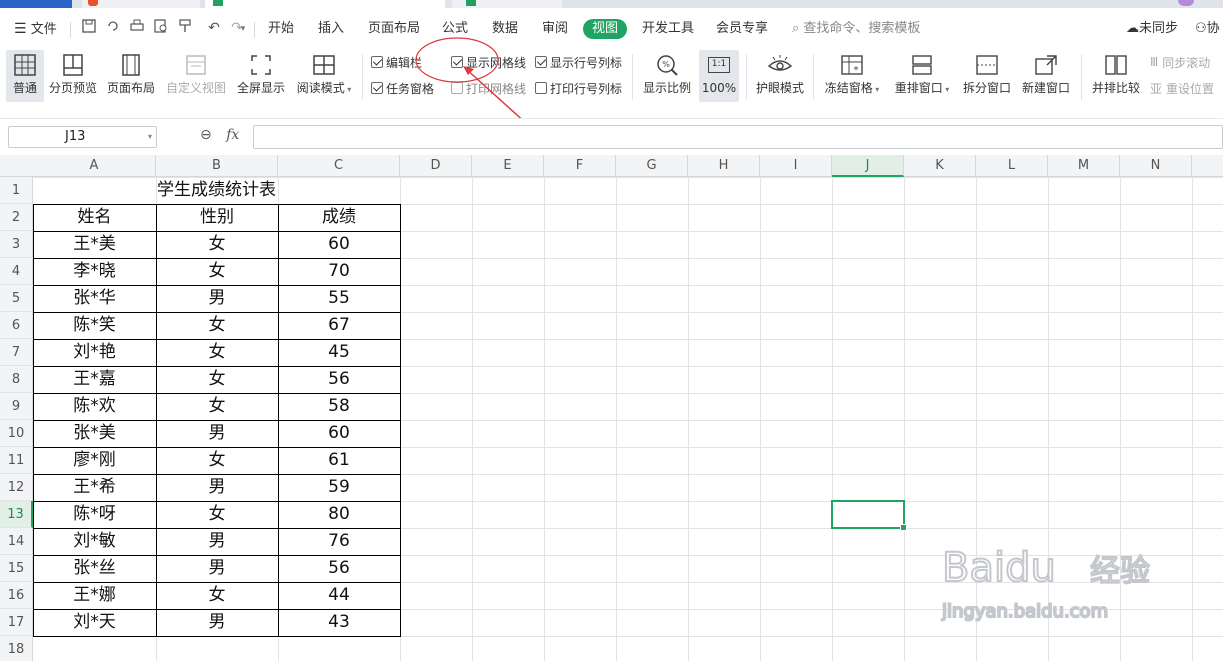 This screenshot has height=661, width=1223. I want to click on new-window-button: 新建窗口, so click(1046, 76).